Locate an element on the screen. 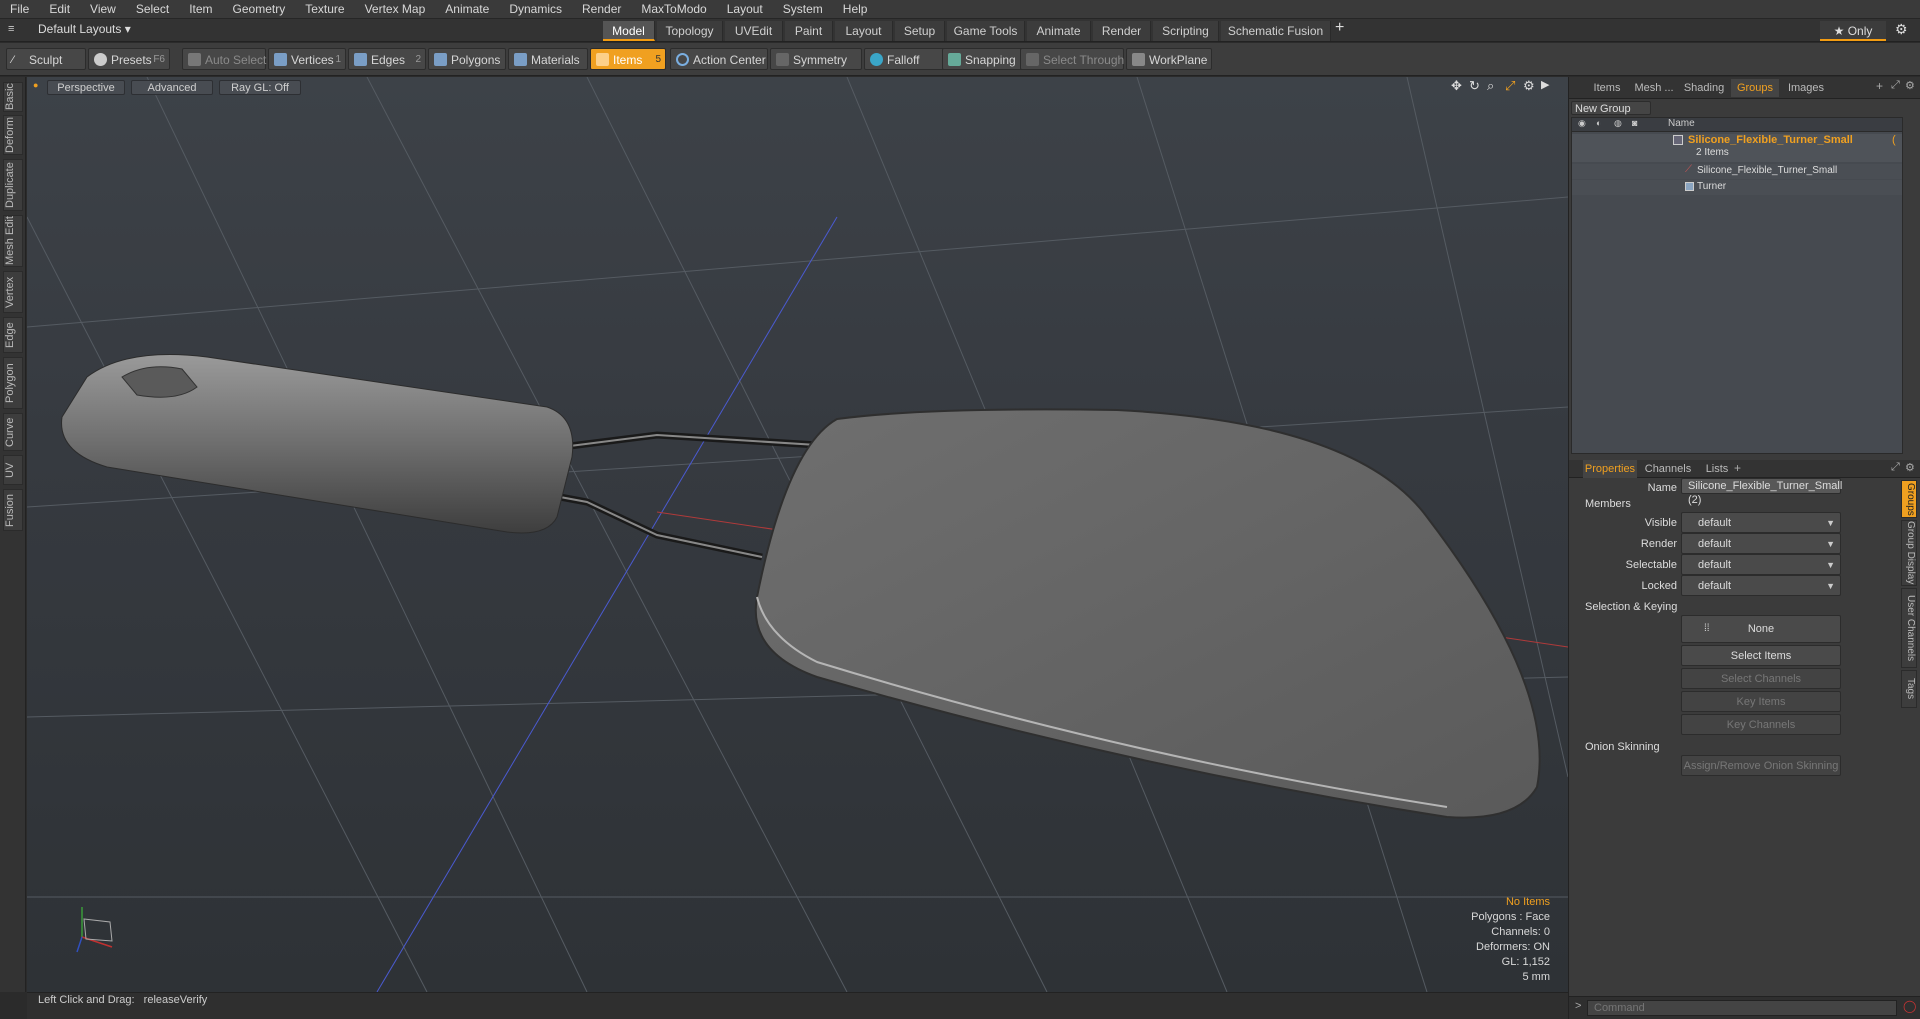 This screenshot has height=1019, width=1920. symmetry-button: Symmetry is located at coordinates (816, 59).